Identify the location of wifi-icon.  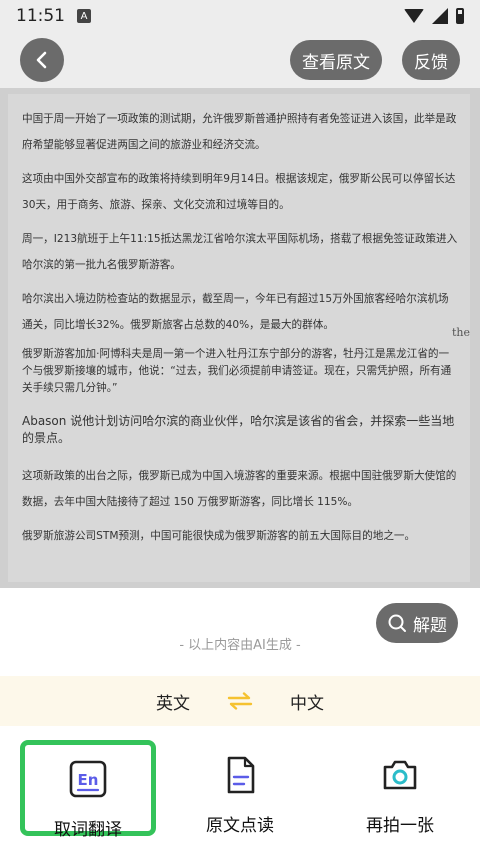
(414, 16).